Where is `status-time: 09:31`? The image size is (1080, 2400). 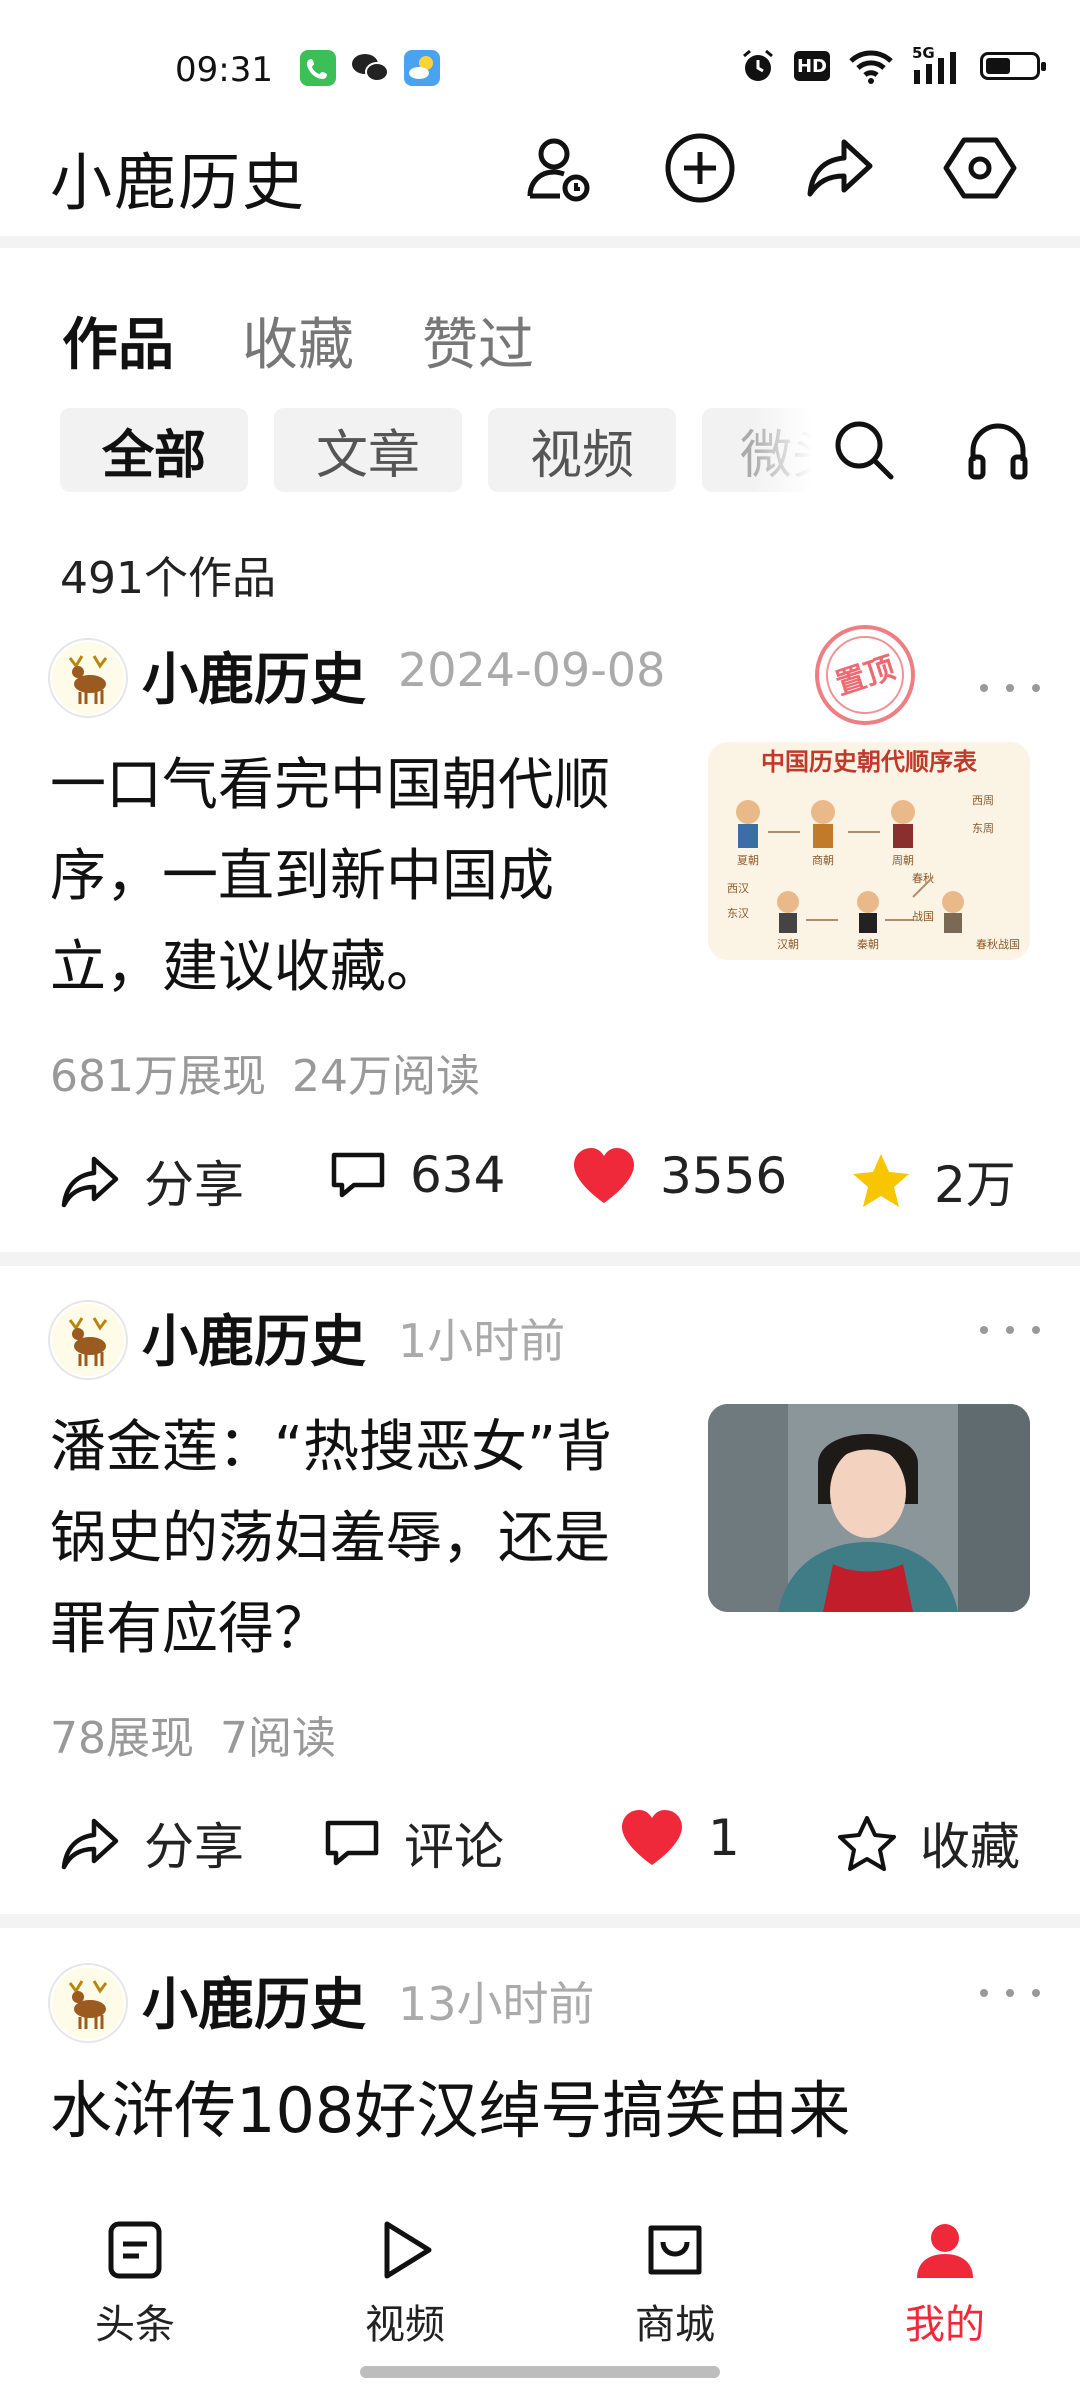
status-time: 09:31 is located at coordinates (224, 70).